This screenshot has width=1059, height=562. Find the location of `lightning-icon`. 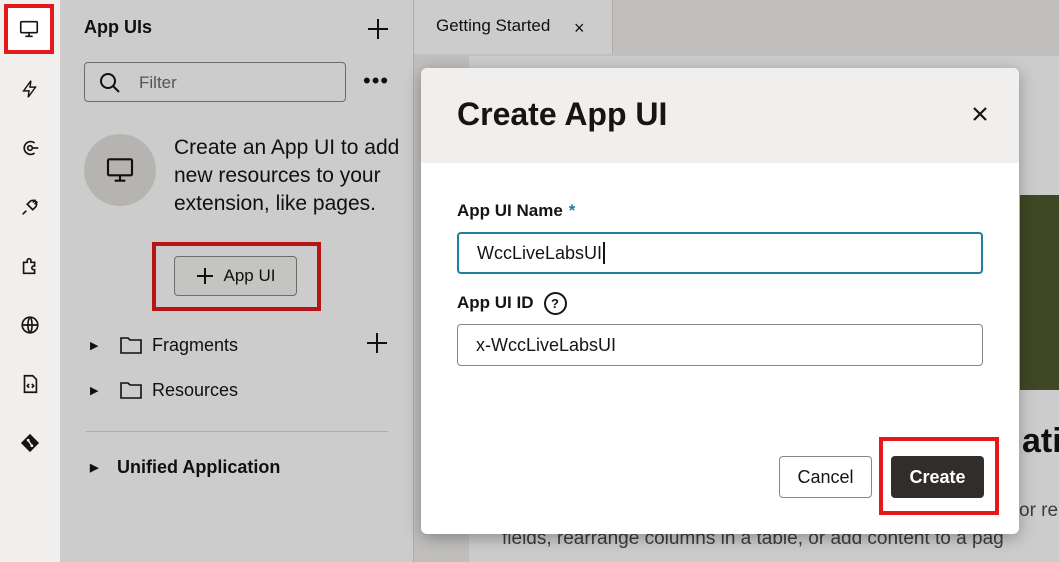

lightning-icon is located at coordinates (29, 89).